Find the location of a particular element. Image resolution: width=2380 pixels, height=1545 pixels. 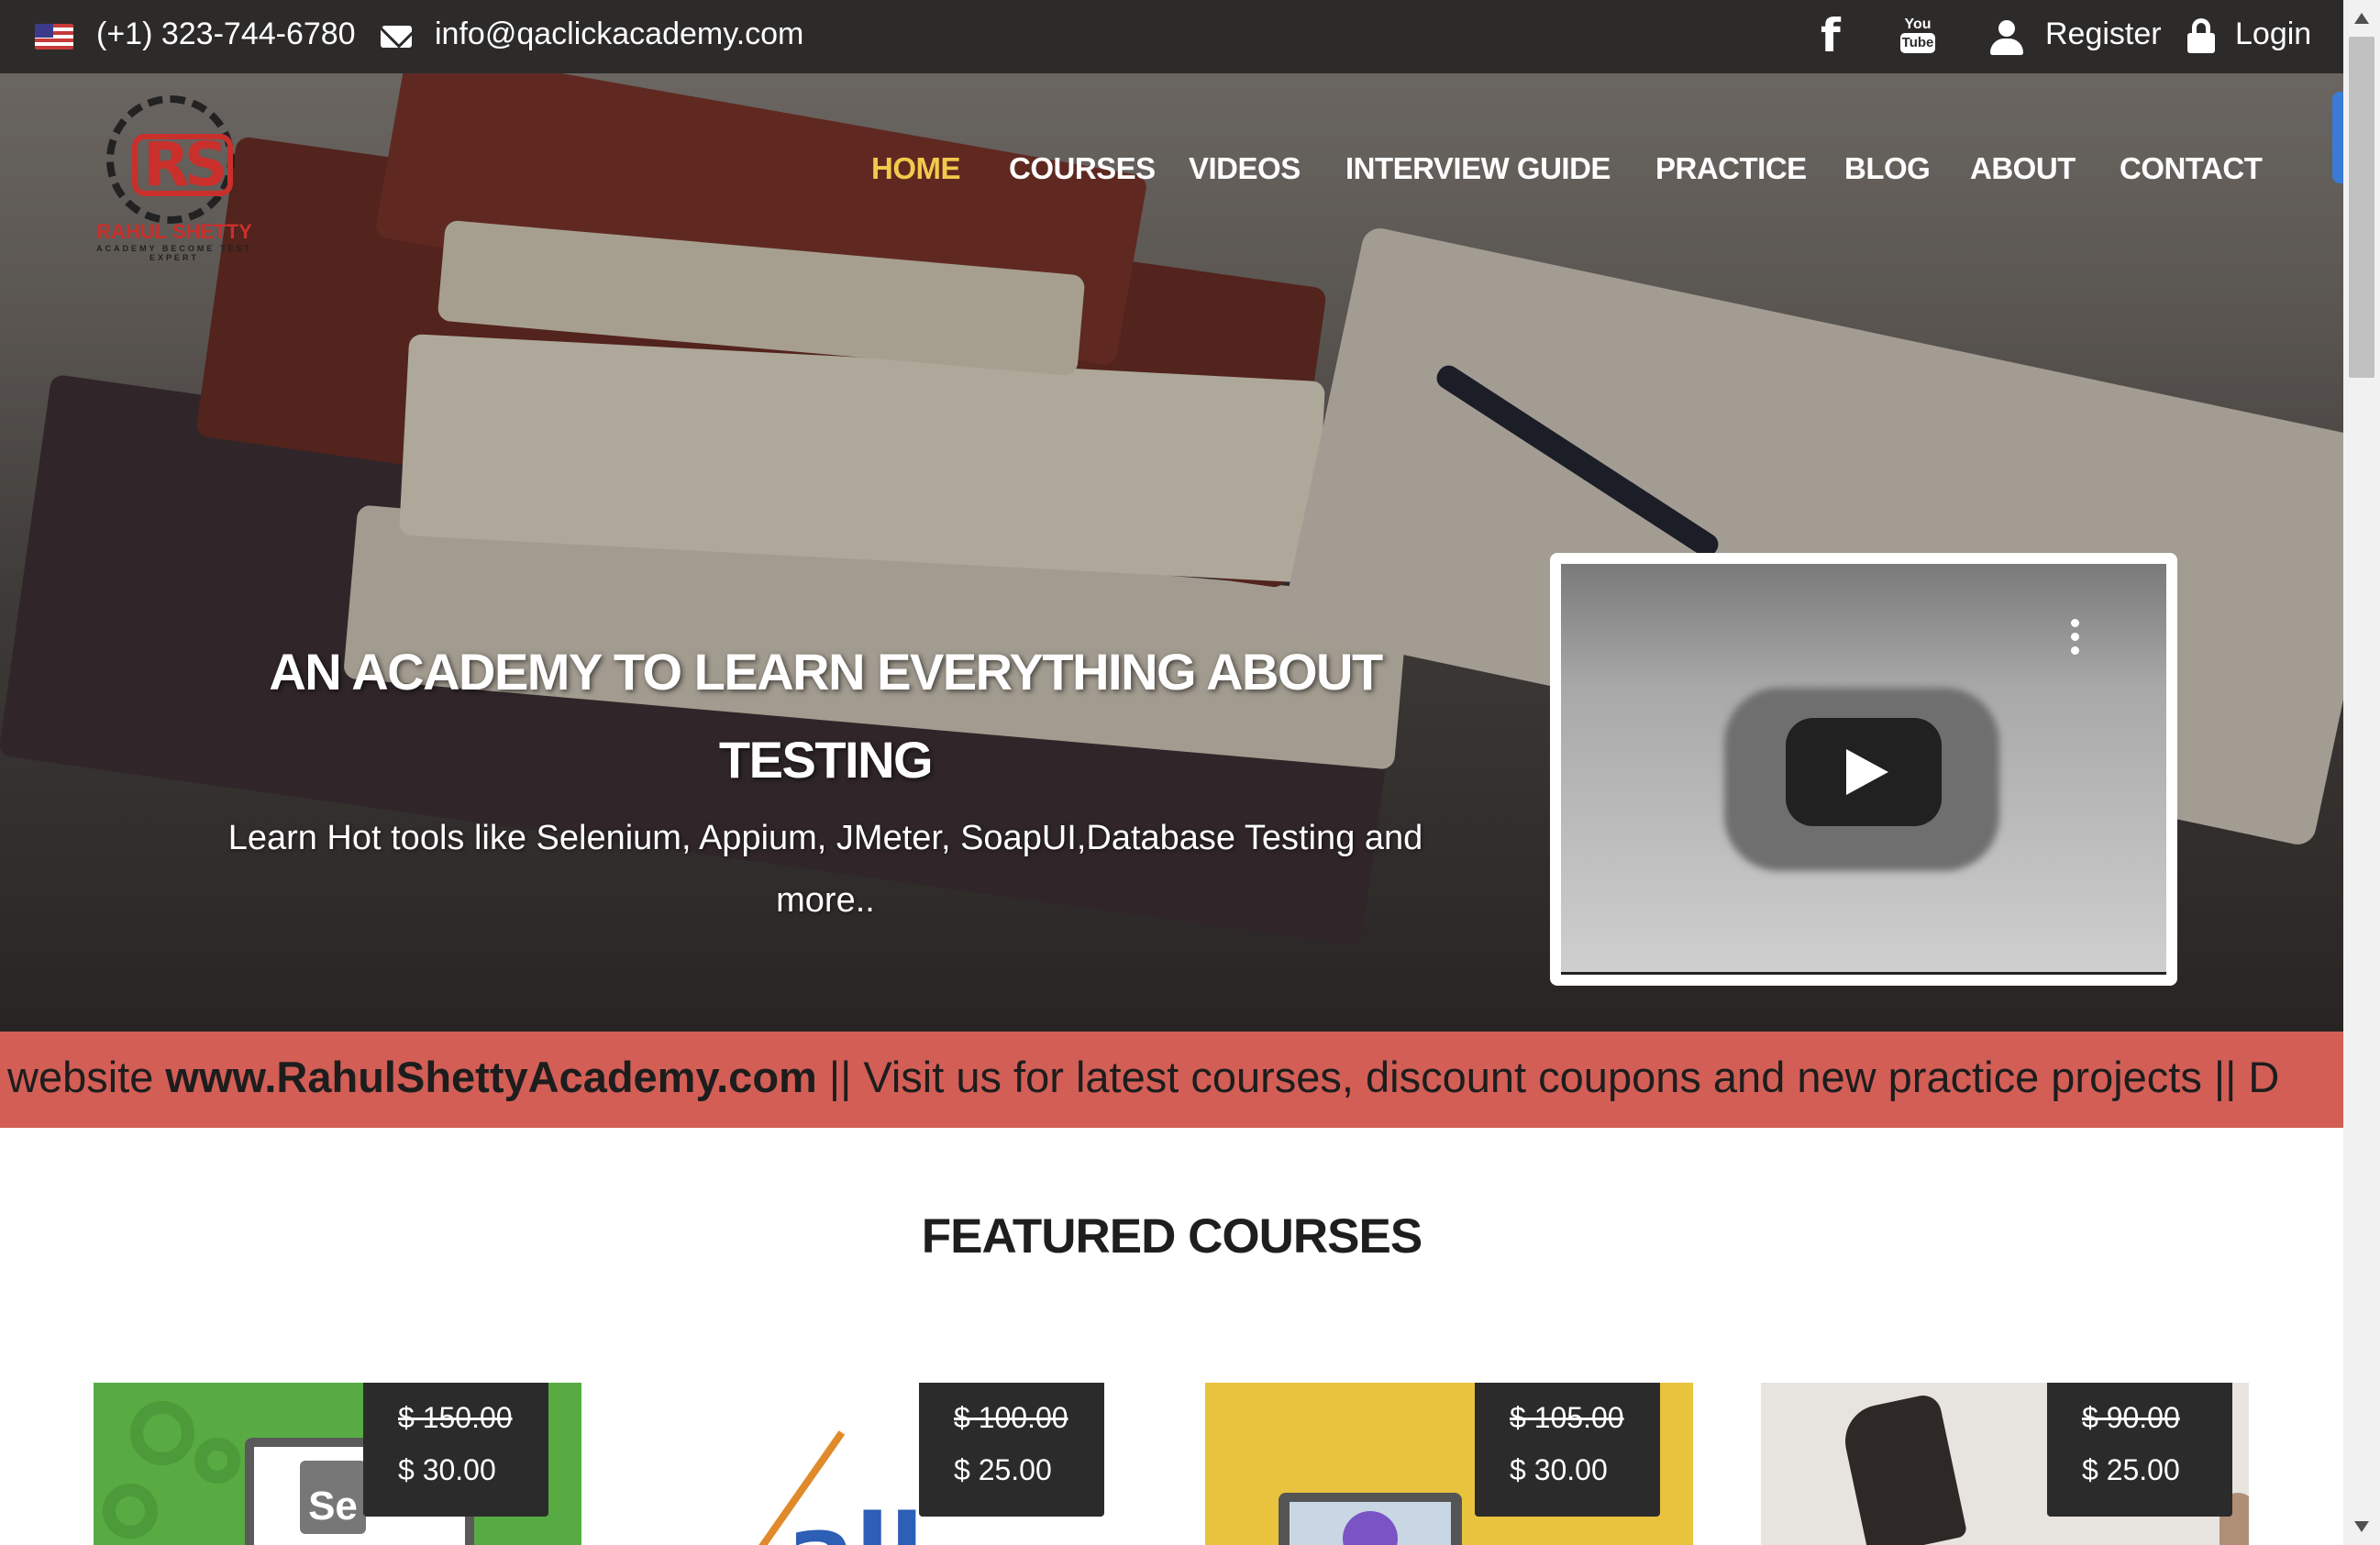

course-card: $ 90.00 $ 25.00 is located at coordinates (2005, 1464).